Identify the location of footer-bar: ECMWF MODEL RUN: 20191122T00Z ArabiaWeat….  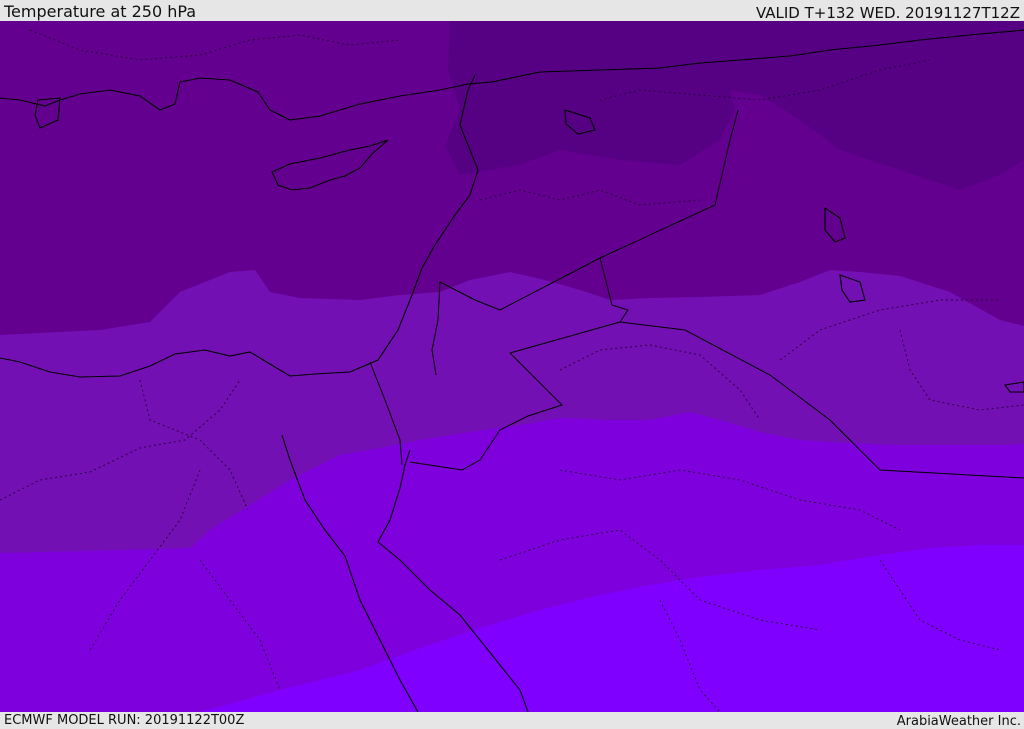
(512, 720).